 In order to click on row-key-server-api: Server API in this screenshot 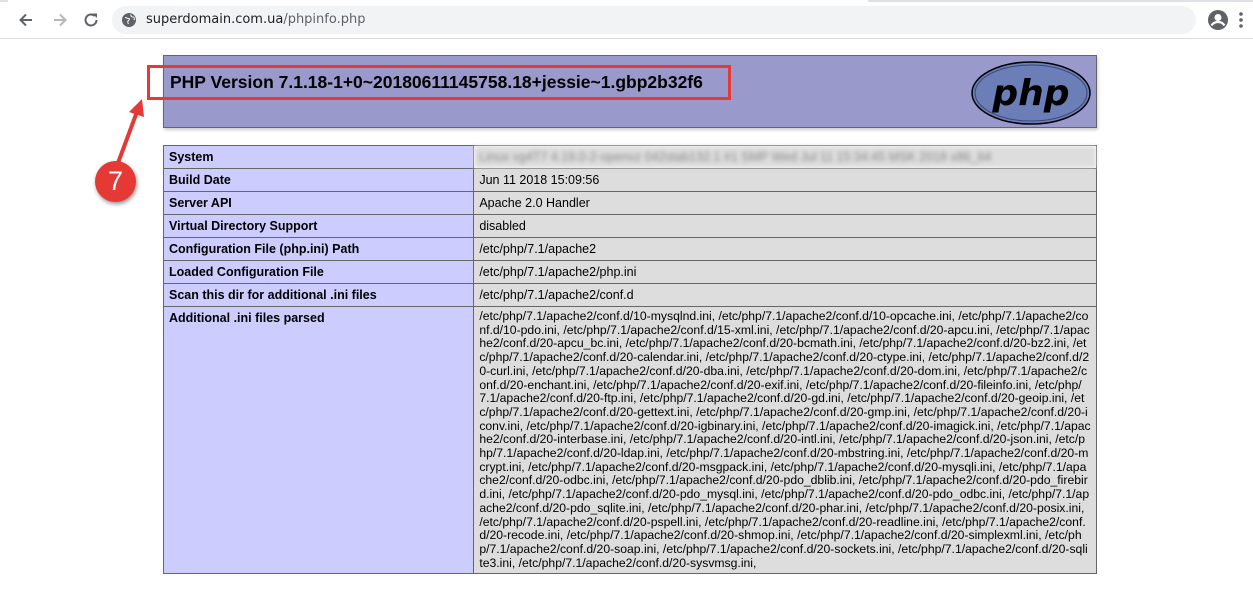, I will do `click(318, 203)`.